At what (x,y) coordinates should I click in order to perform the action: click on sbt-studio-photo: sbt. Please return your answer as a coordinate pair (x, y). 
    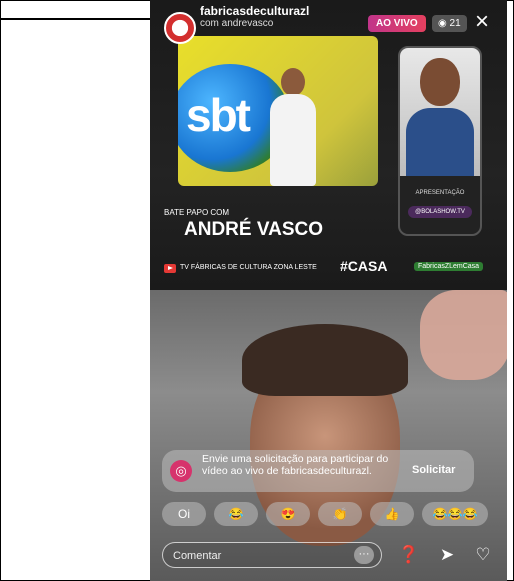
    Looking at the image, I should click on (278, 111).